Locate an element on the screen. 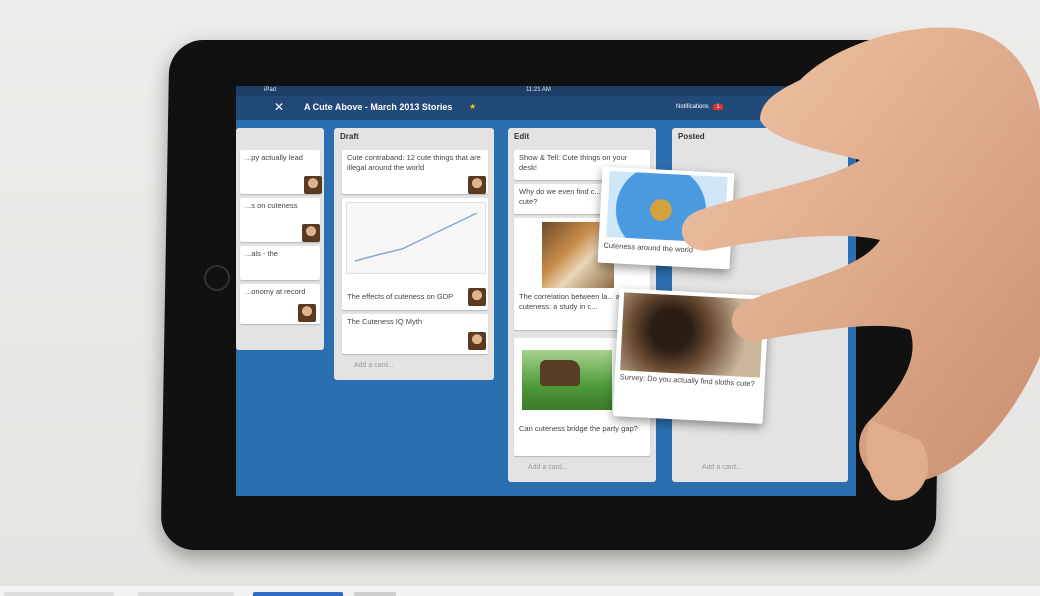 This screenshot has width=1040, height=596. close-icon: ✕ is located at coordinates (279, 107).